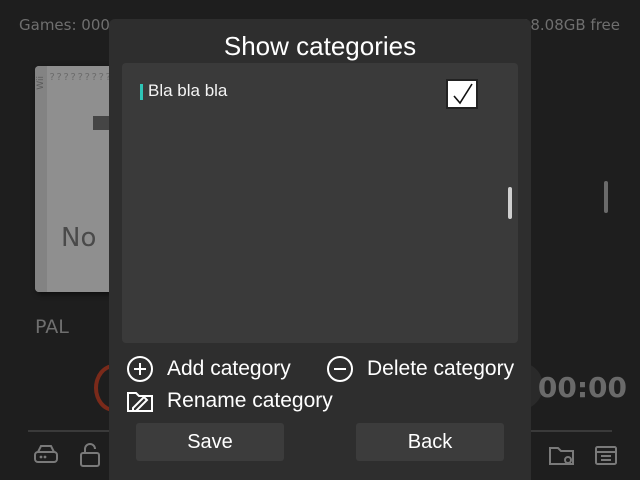 This screenshot has height=480, width=640. I want to click on plus-circle-icon, so click(140, 369).